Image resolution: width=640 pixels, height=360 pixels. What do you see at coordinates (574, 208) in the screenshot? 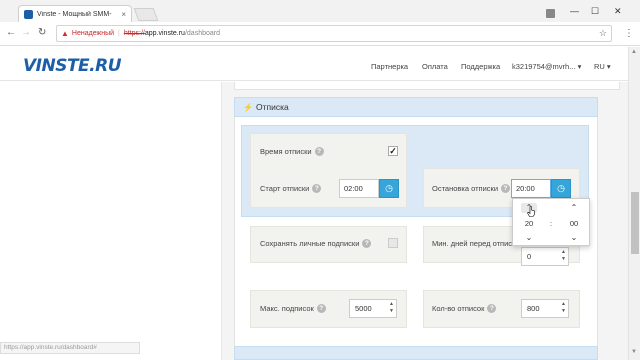
I see `minute-up-icon: ⌃` at bounding box center [574, 208].